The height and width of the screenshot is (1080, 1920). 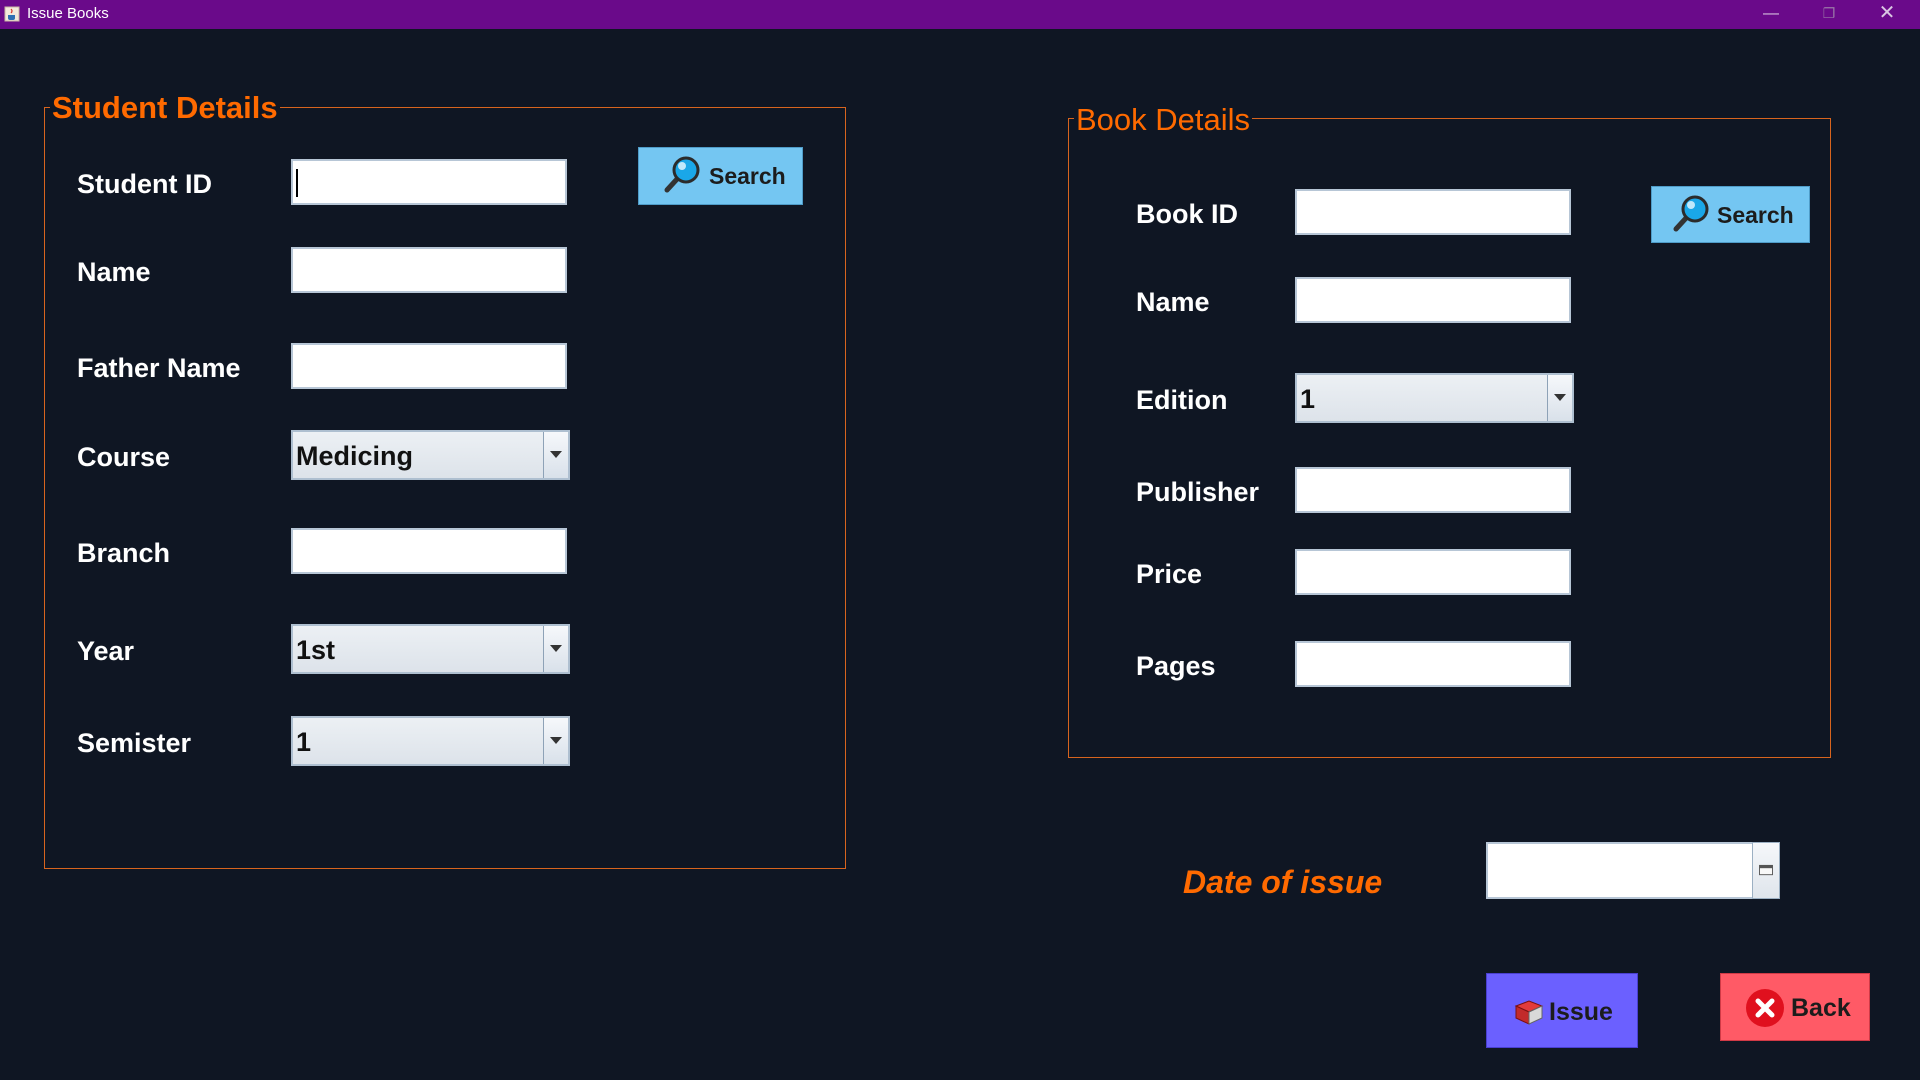 I want to click on book-search-button: Search, so click(x=1730, y=214).